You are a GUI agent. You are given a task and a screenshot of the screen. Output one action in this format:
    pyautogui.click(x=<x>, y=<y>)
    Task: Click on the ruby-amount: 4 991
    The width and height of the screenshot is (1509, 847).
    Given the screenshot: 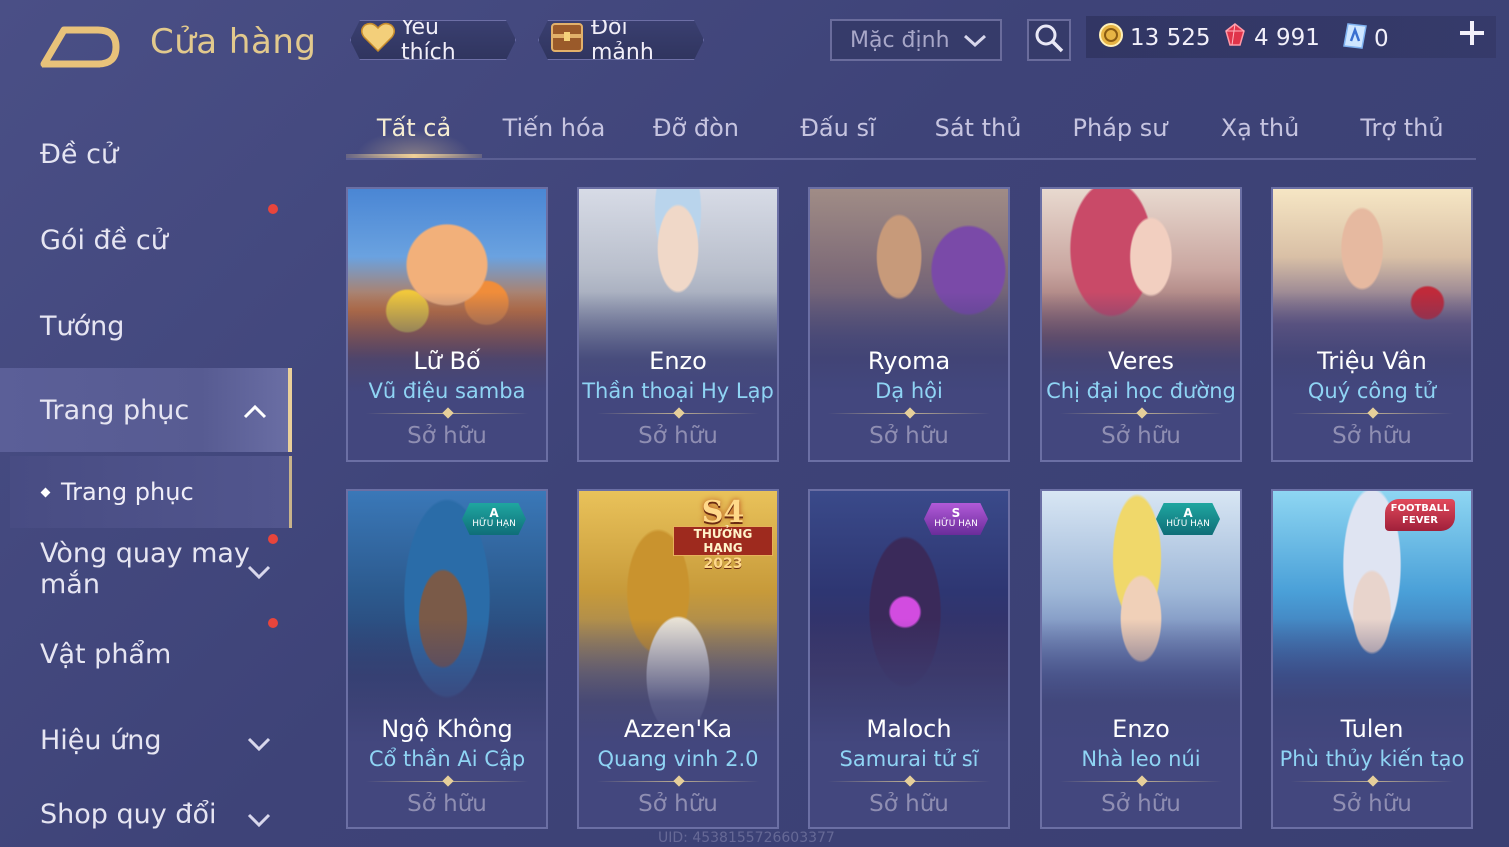 What is the action you would take?
    pyautogui.click(x=1287, y=38)
    